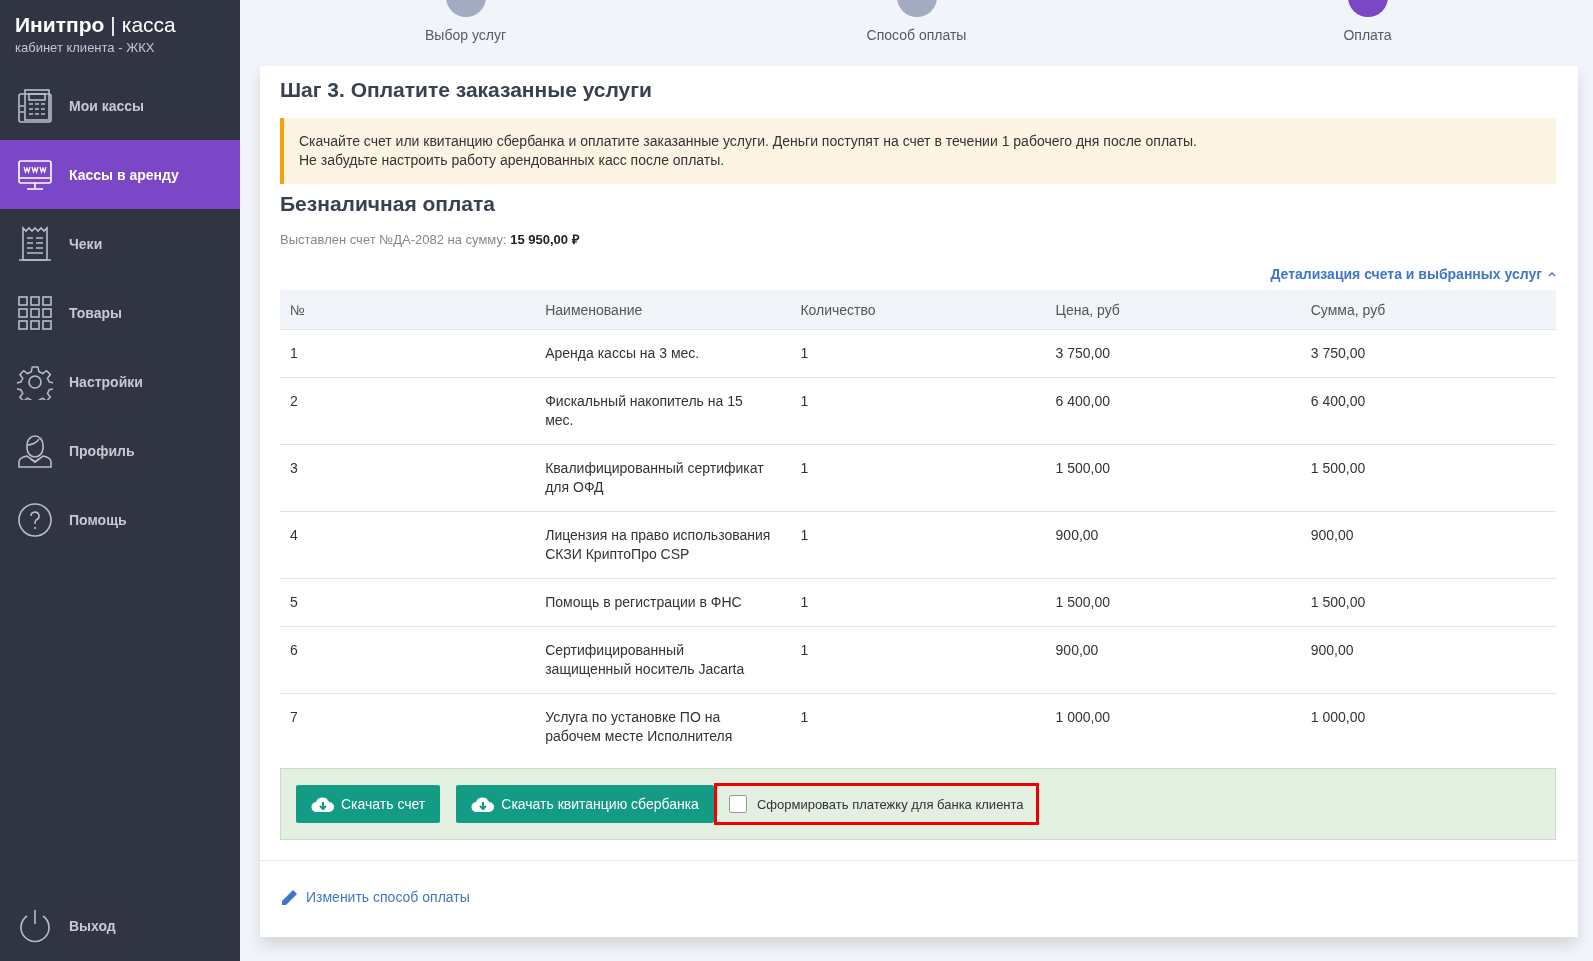 This screenshot has width=1593, height=961. I want to click on help-icon, so click(35, 519).